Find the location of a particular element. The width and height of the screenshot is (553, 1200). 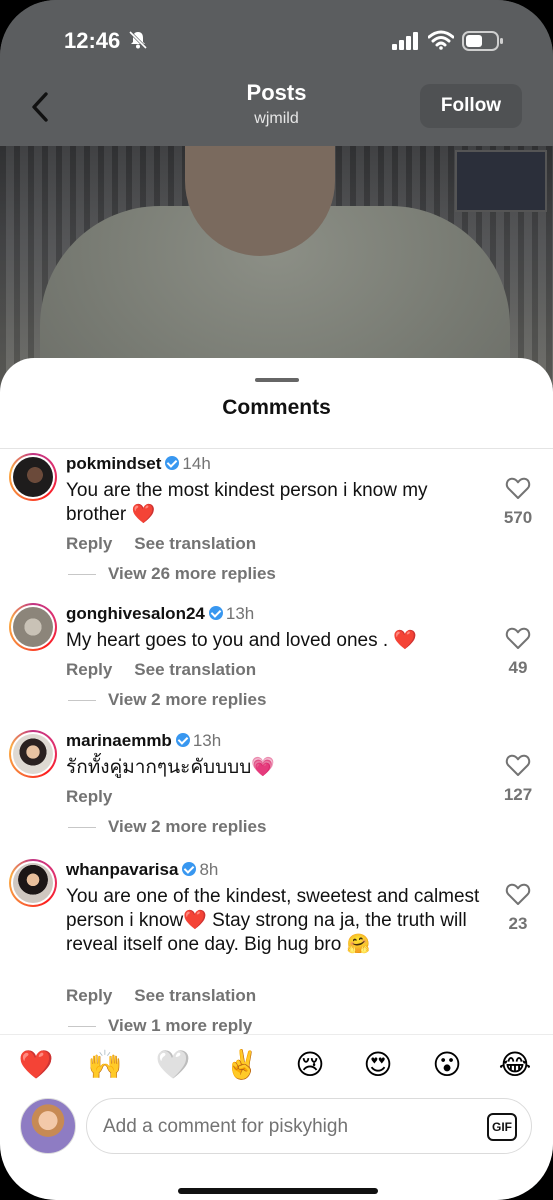

sheet-divider is located at coordinates (276, 448).